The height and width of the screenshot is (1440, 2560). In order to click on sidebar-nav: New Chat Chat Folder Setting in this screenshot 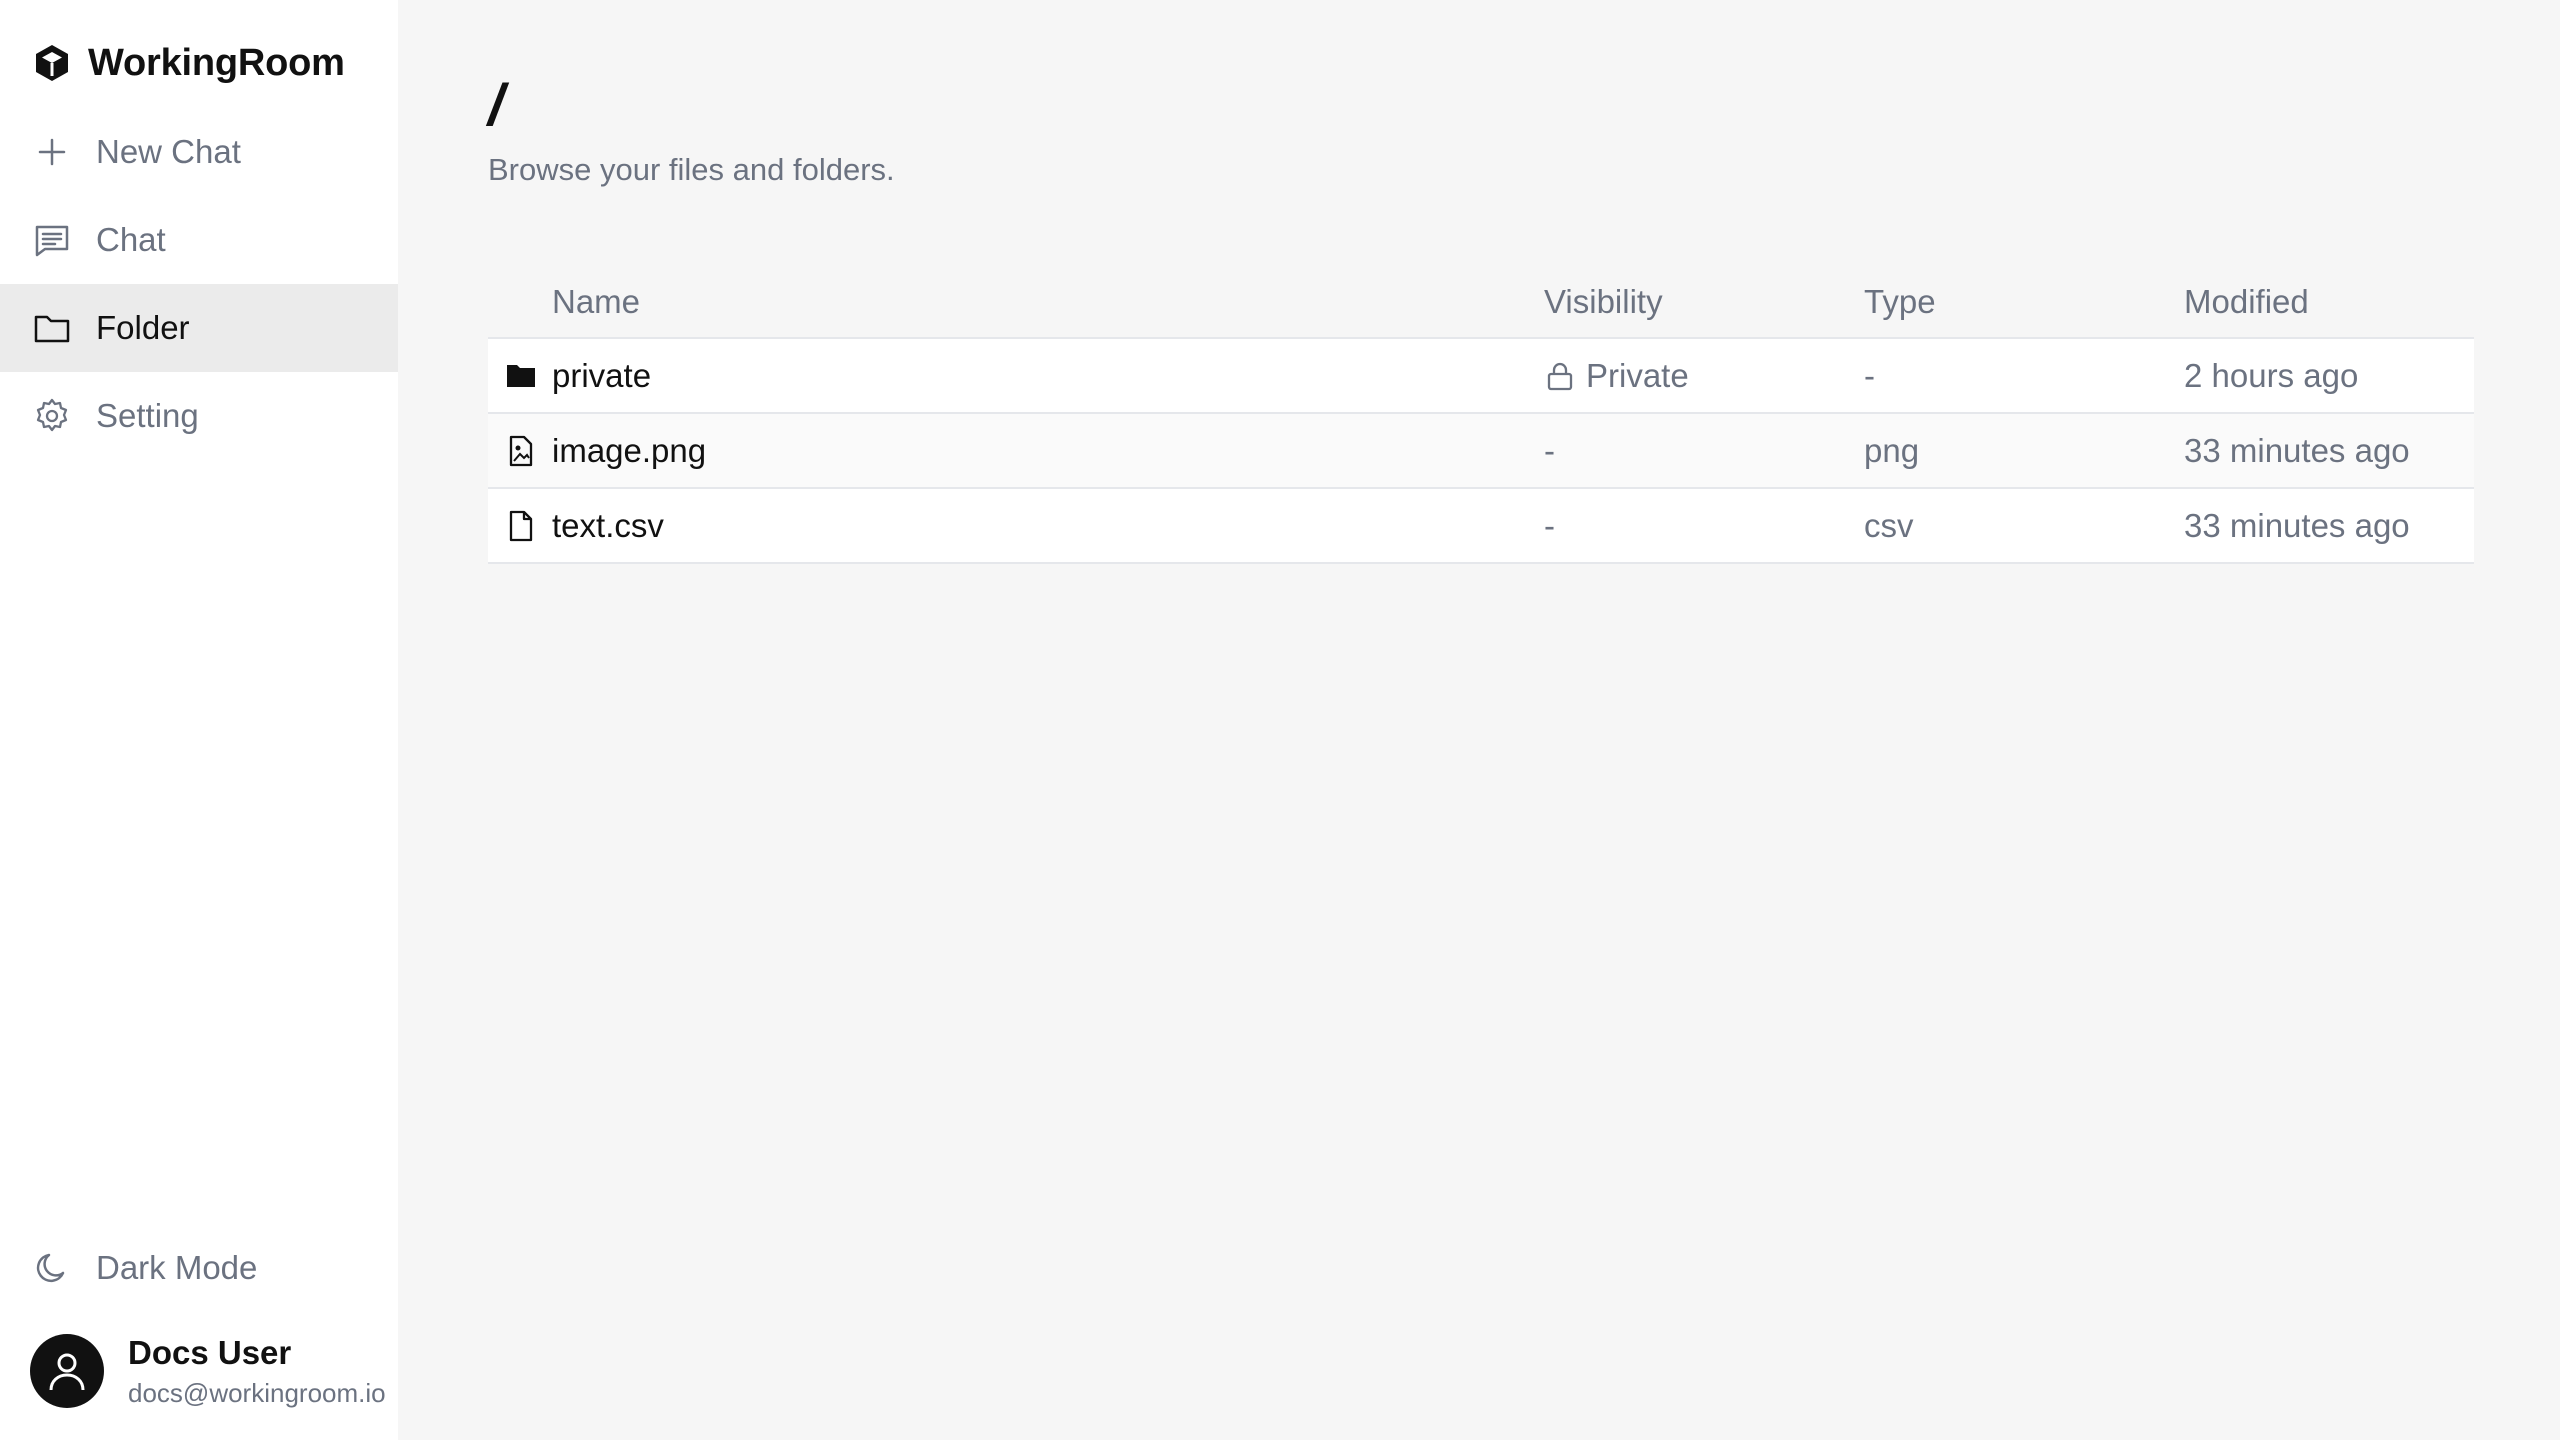, I will do `click(199, 284)`.